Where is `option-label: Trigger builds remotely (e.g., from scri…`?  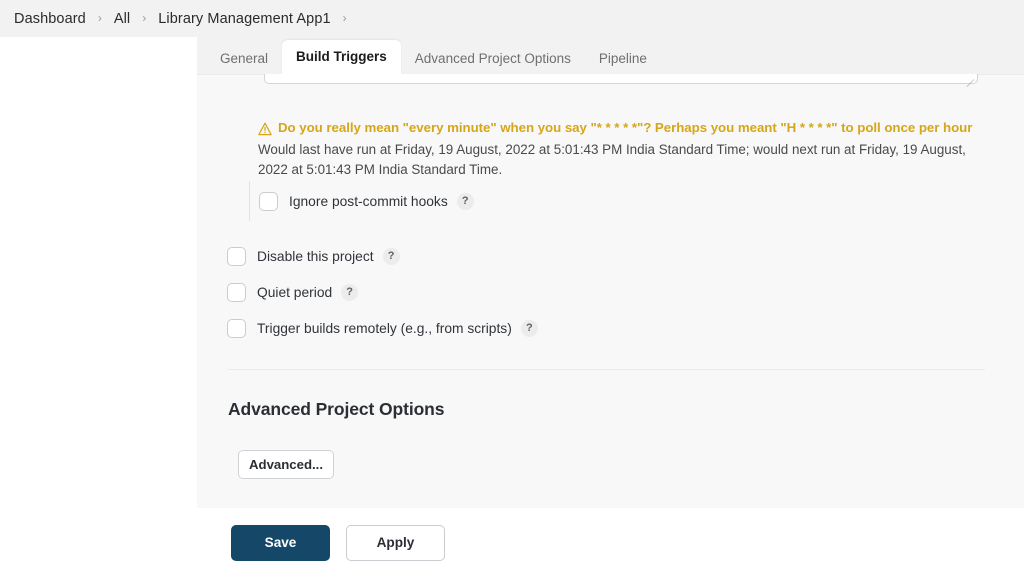 option-label: Trigger builds remotely (e.g., from scri… is located at coordinates (384, 328).